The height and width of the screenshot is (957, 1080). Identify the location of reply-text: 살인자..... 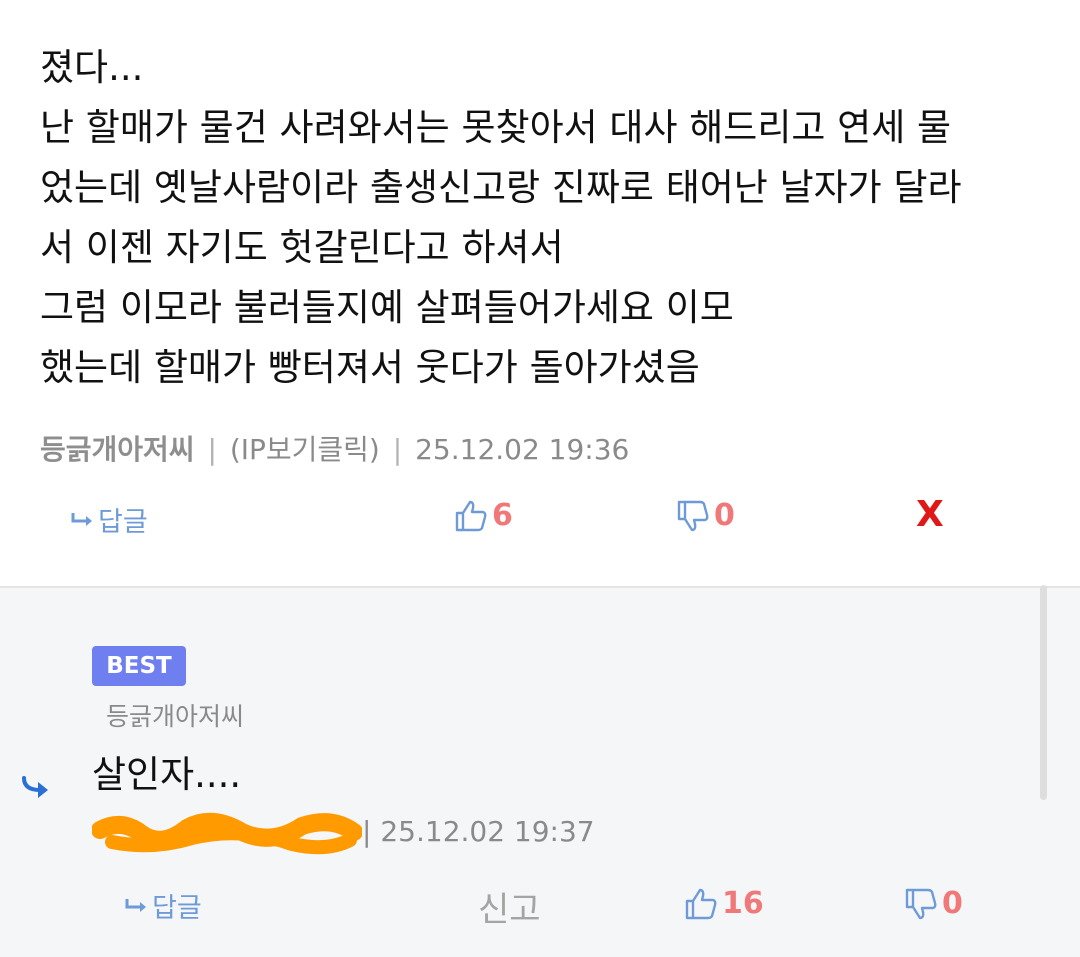
(167, 774).